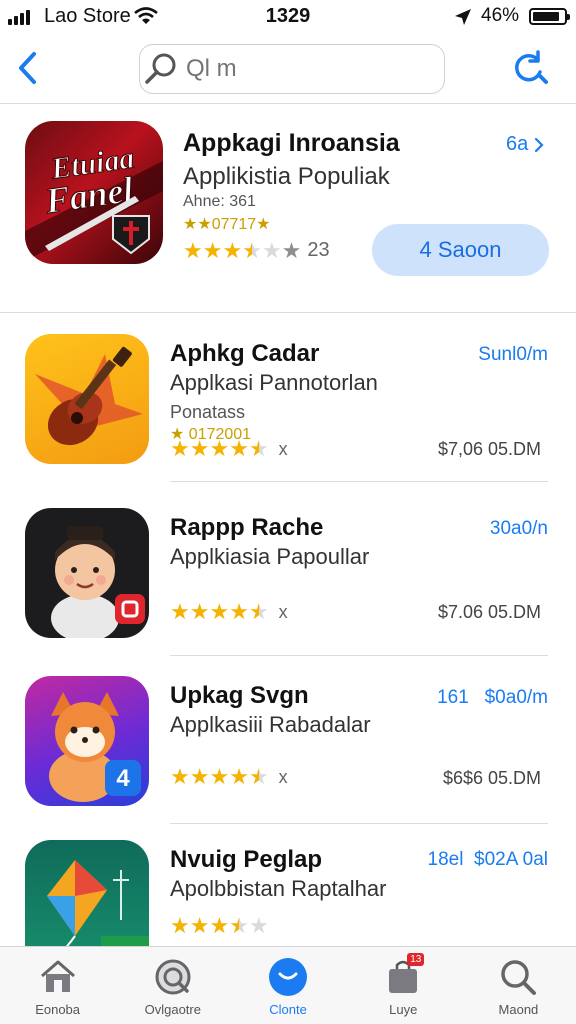 The image size is (576, 1024). I want to click on app-subtitle: Applkasiii Rabadalar, so click(270, 724).